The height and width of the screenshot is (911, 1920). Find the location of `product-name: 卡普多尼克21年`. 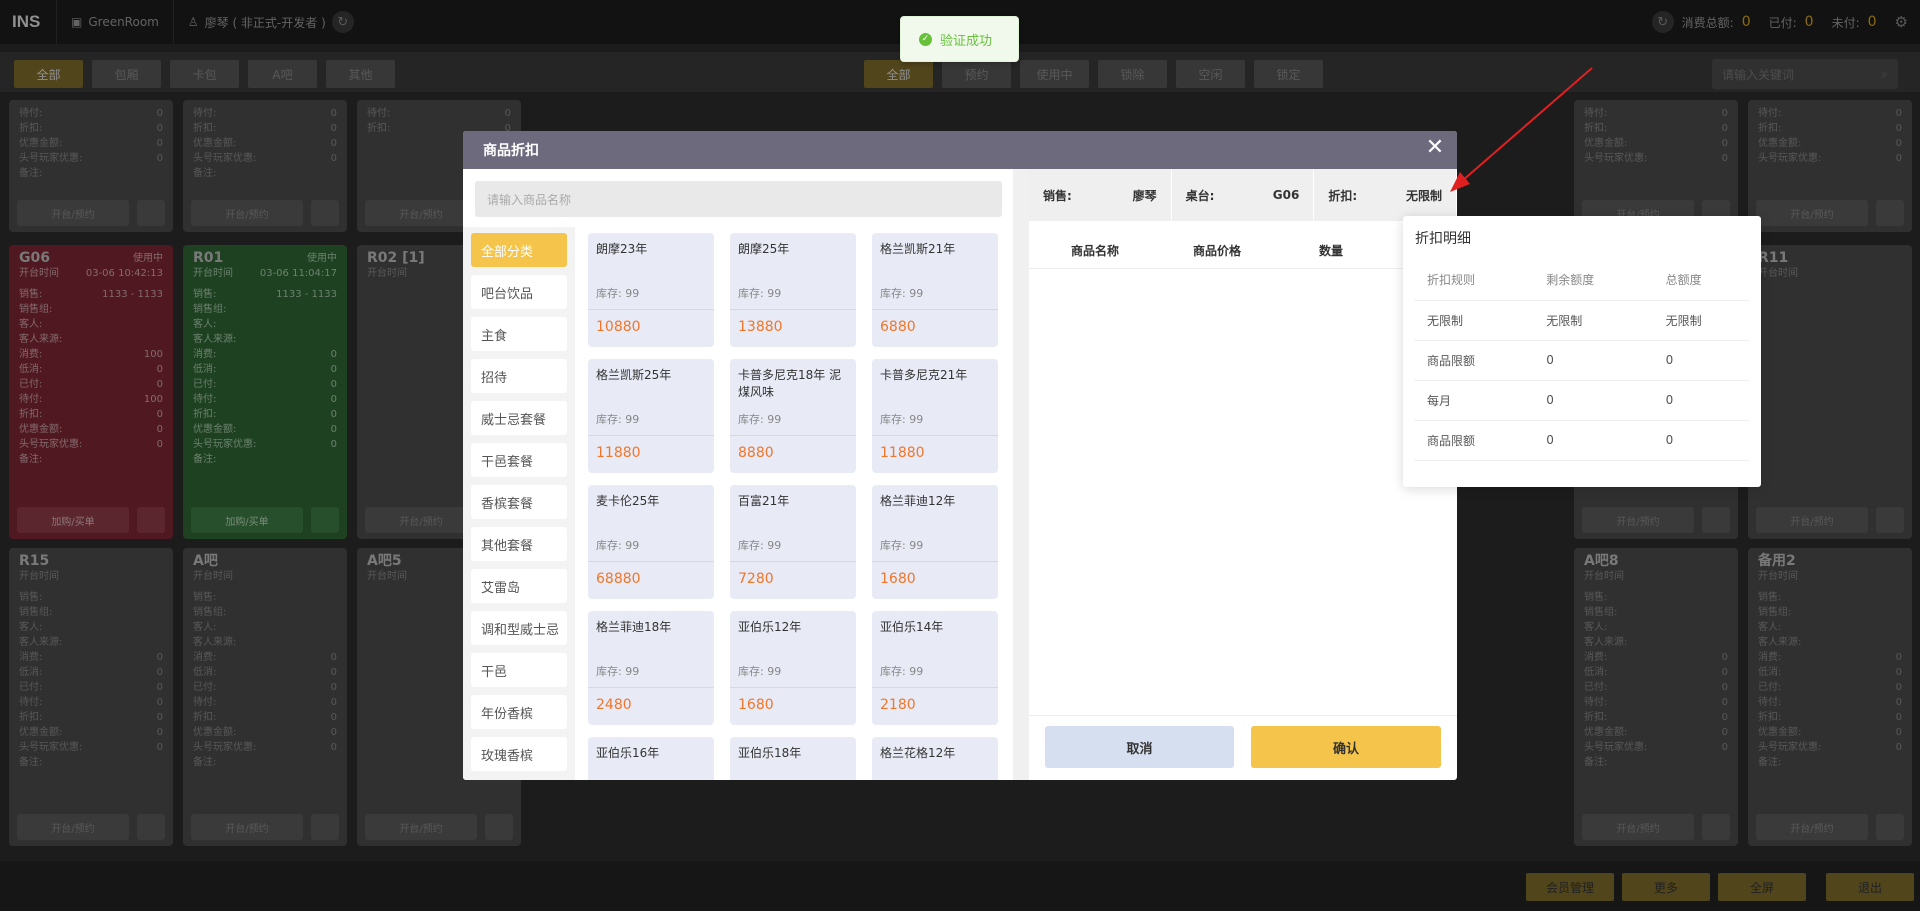

product-name: 卡普多尼克21年 is located at coordinates (924, 375).